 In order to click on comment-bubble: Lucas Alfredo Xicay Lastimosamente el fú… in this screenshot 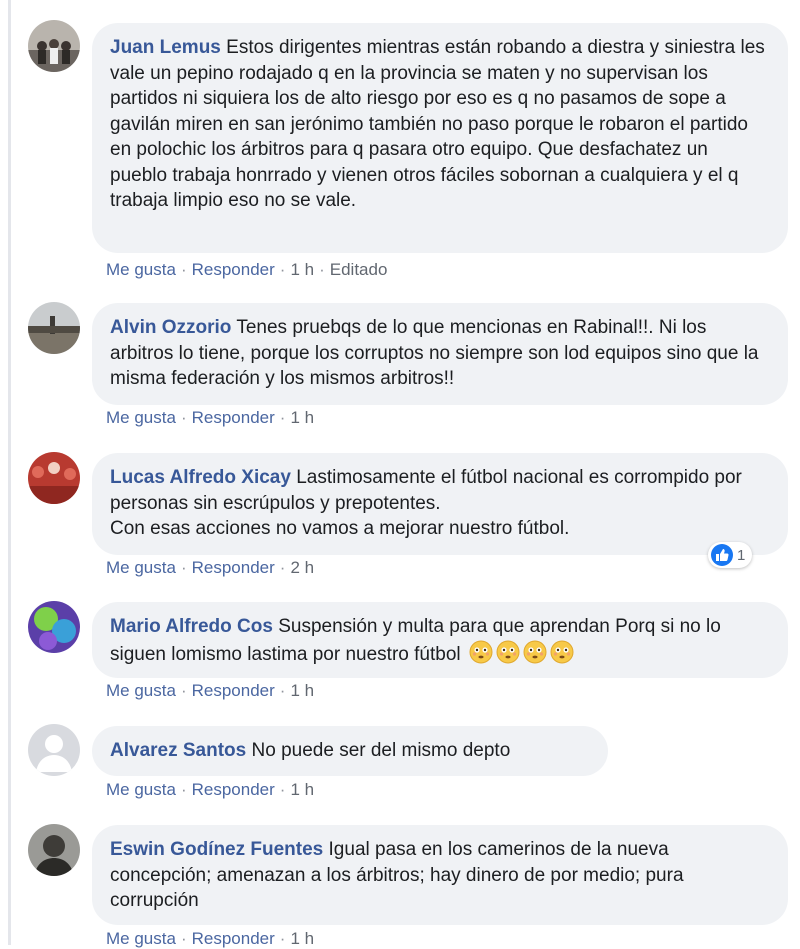, I will do `click(440, 504)`.